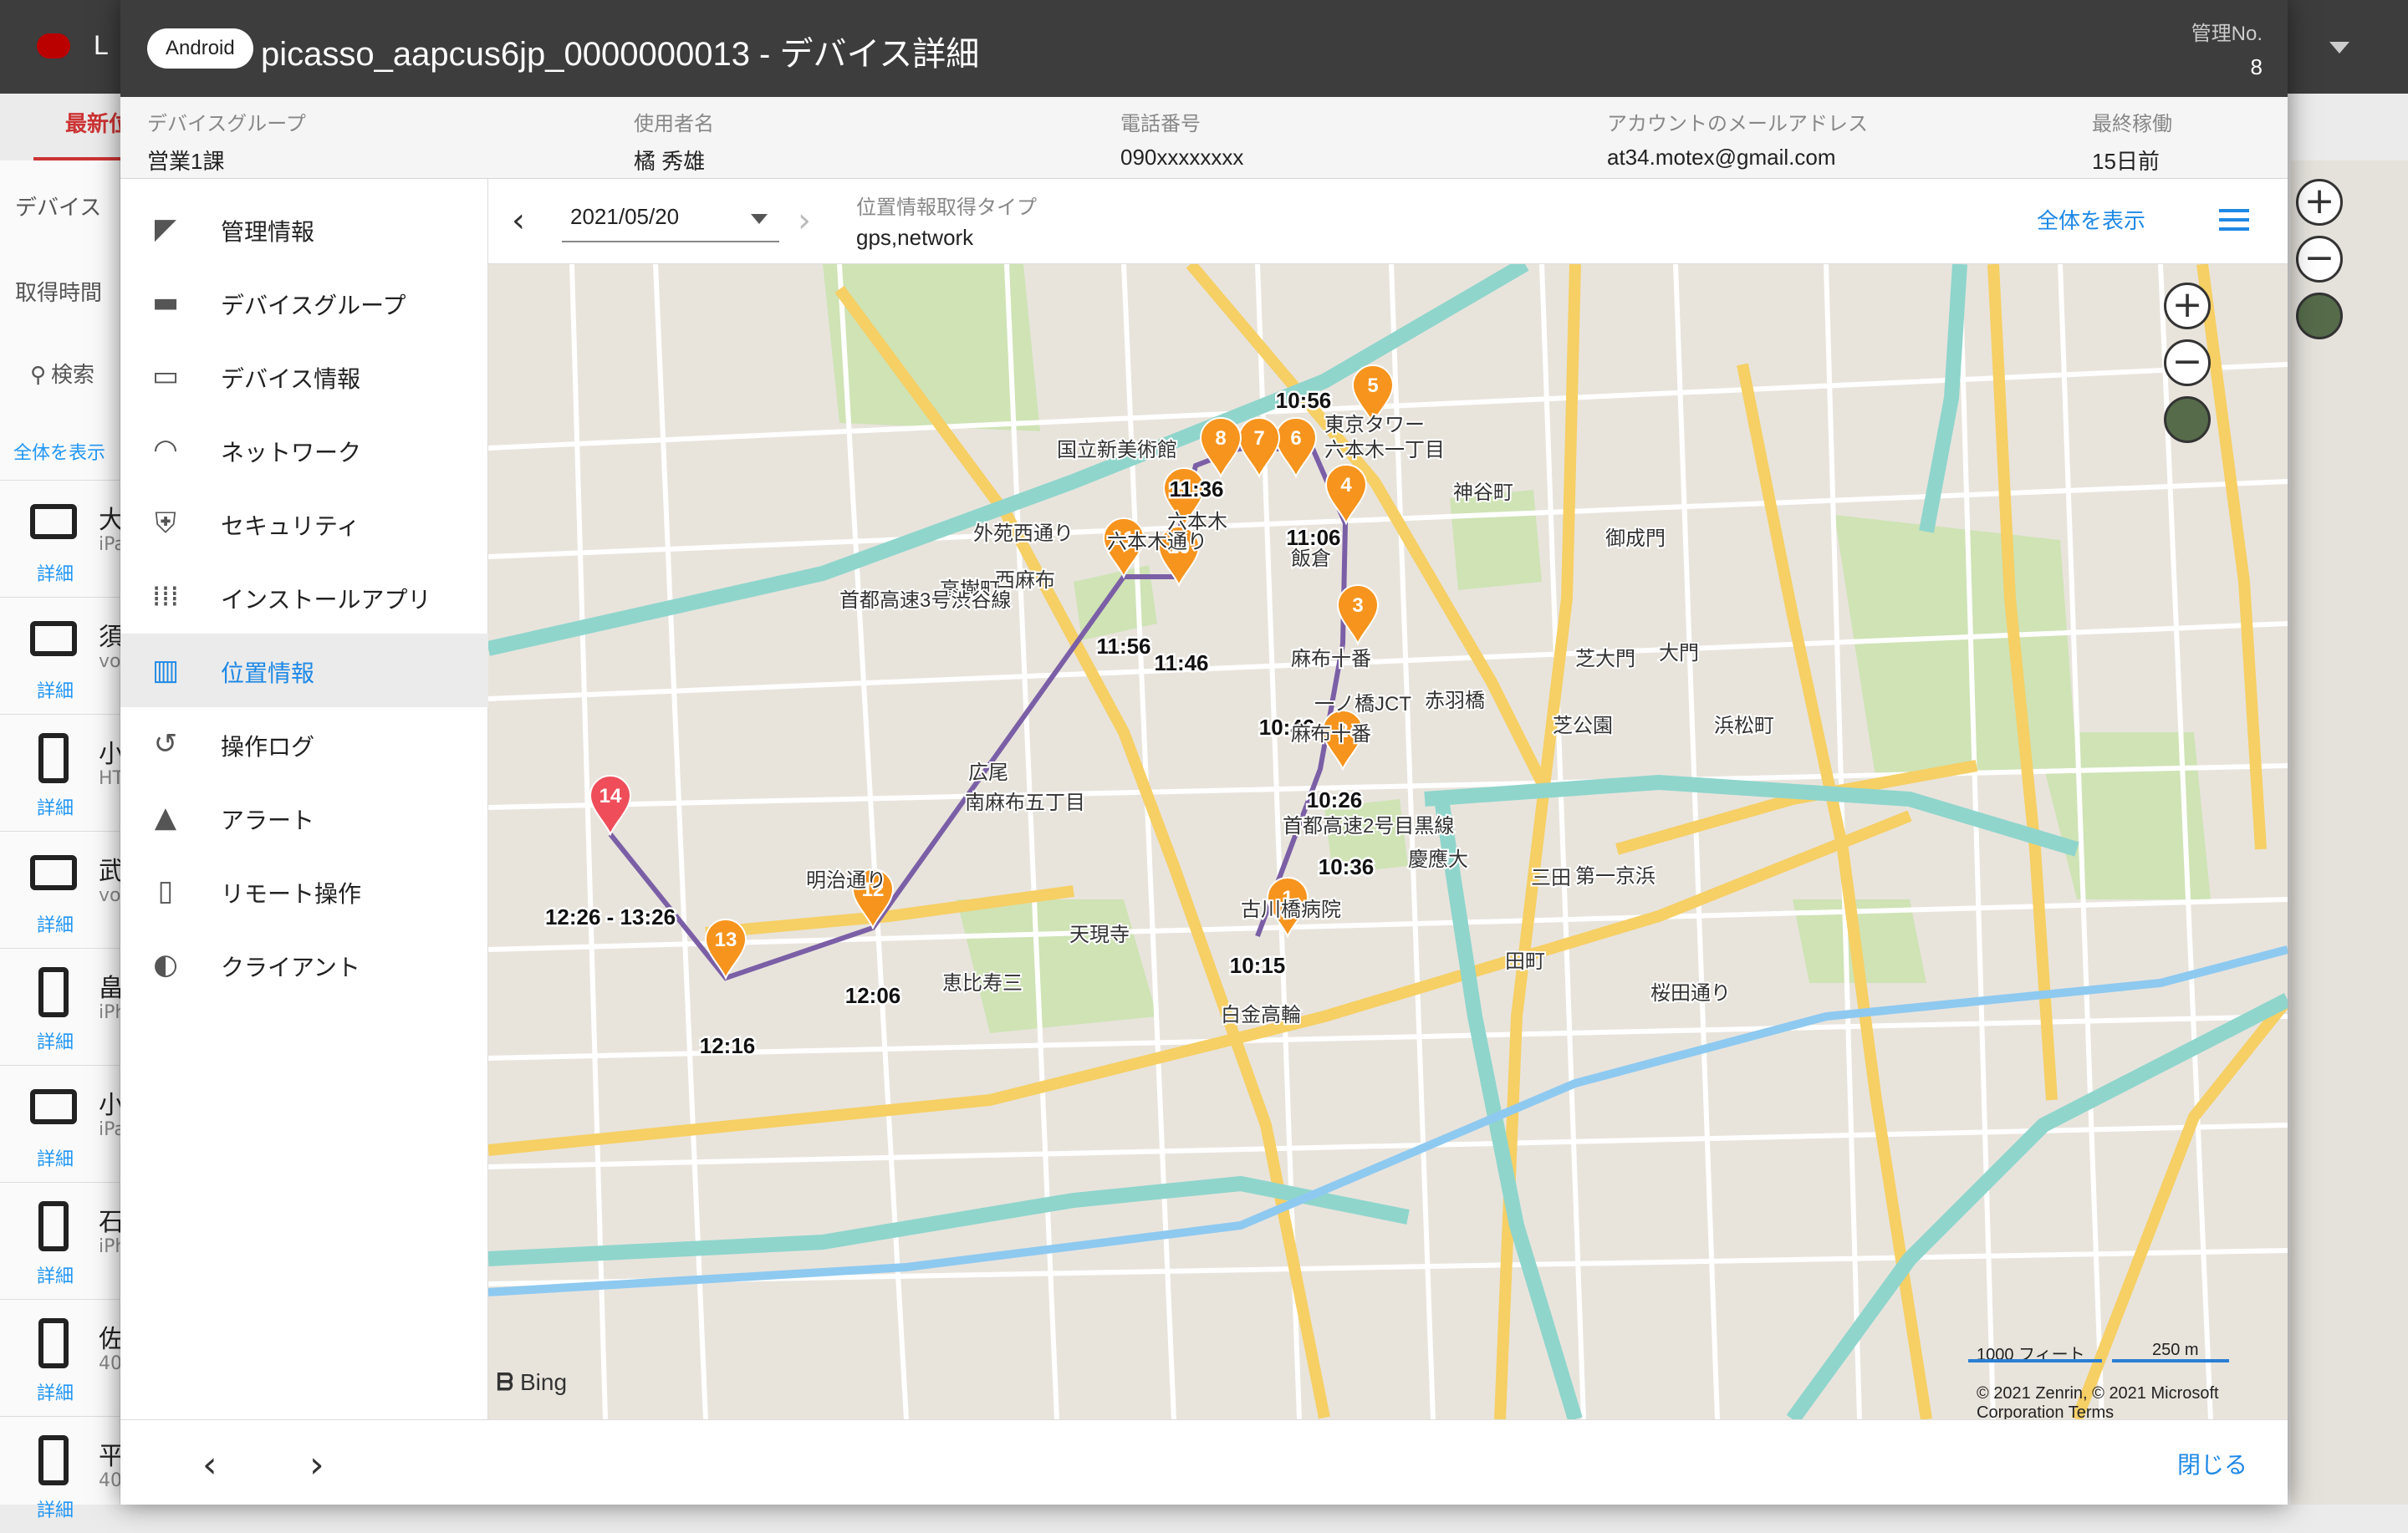 The image size is (2408, 1533). I want to click on marker-time-label: 10:56, so click(1304, 400).